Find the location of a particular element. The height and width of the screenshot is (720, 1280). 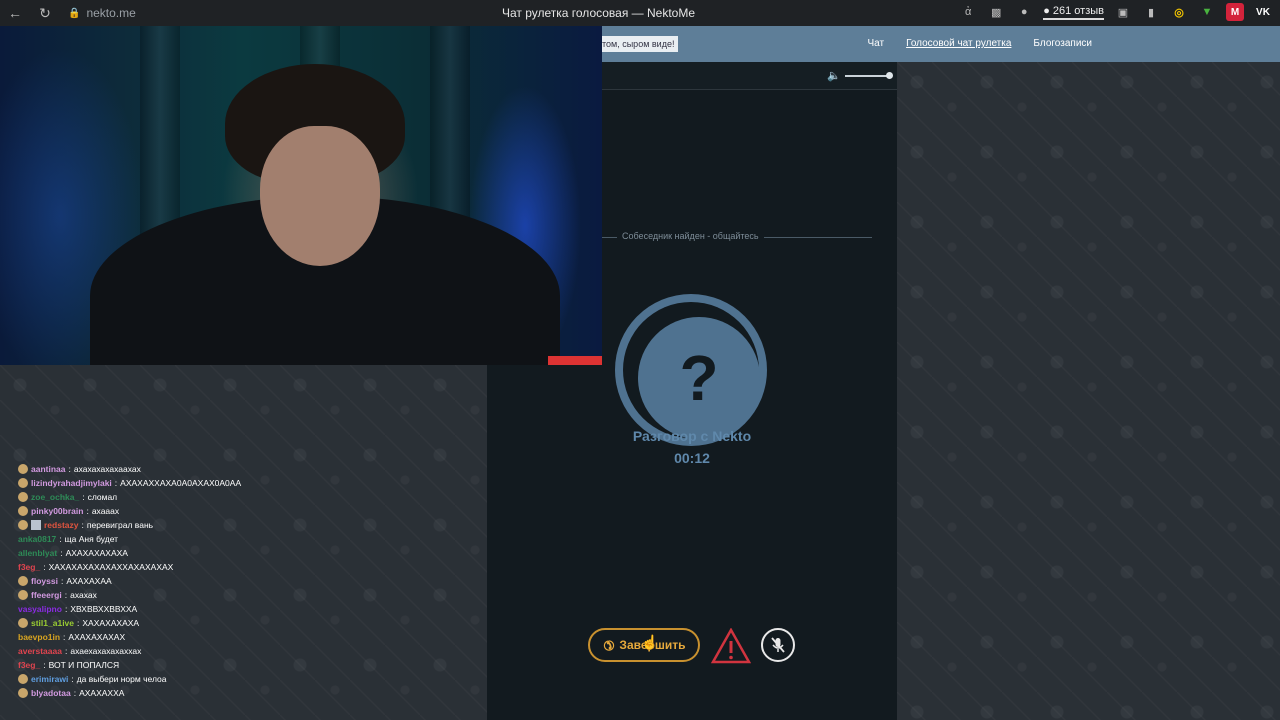

url-text: nekto.me is located at coordinates (111, 13).